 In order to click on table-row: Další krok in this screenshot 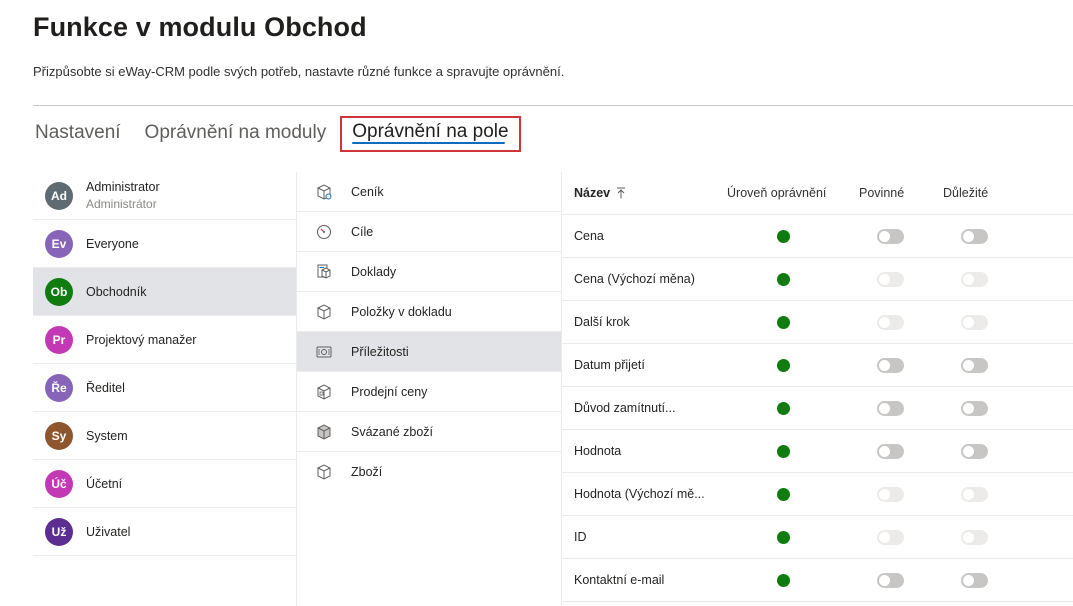, I will do `click(817, 322)`.